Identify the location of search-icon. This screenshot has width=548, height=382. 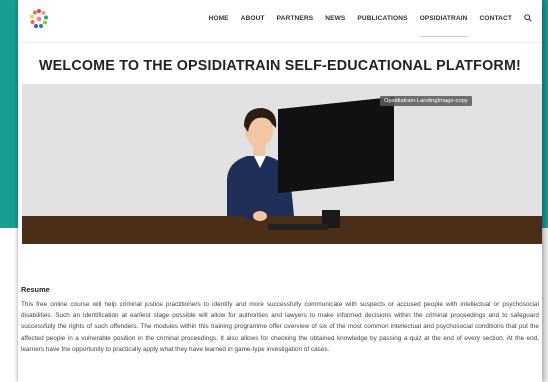
(528, 18).